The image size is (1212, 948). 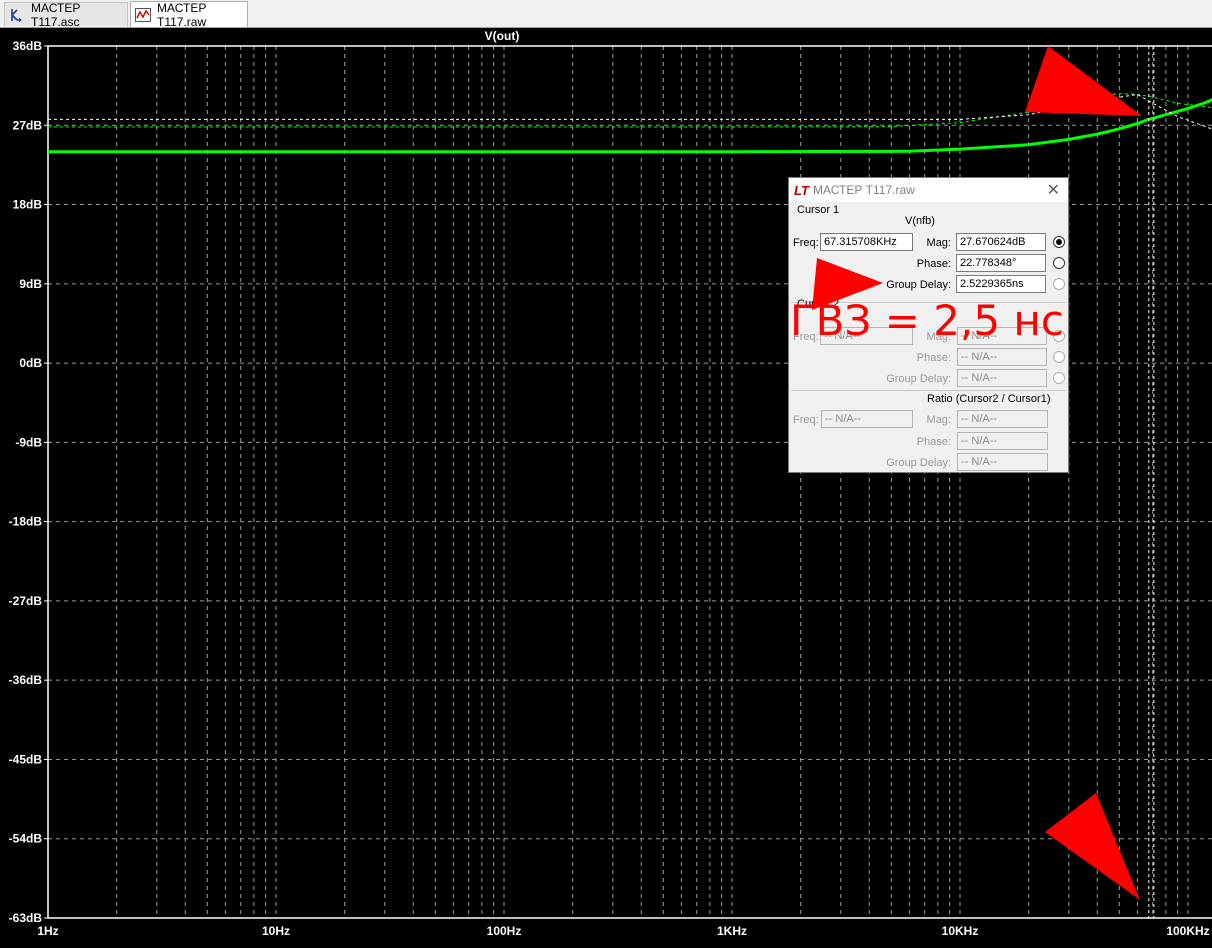 I want to click on cursor2-group-delay-field: -- N/A--, so click(x=1002, y=378).